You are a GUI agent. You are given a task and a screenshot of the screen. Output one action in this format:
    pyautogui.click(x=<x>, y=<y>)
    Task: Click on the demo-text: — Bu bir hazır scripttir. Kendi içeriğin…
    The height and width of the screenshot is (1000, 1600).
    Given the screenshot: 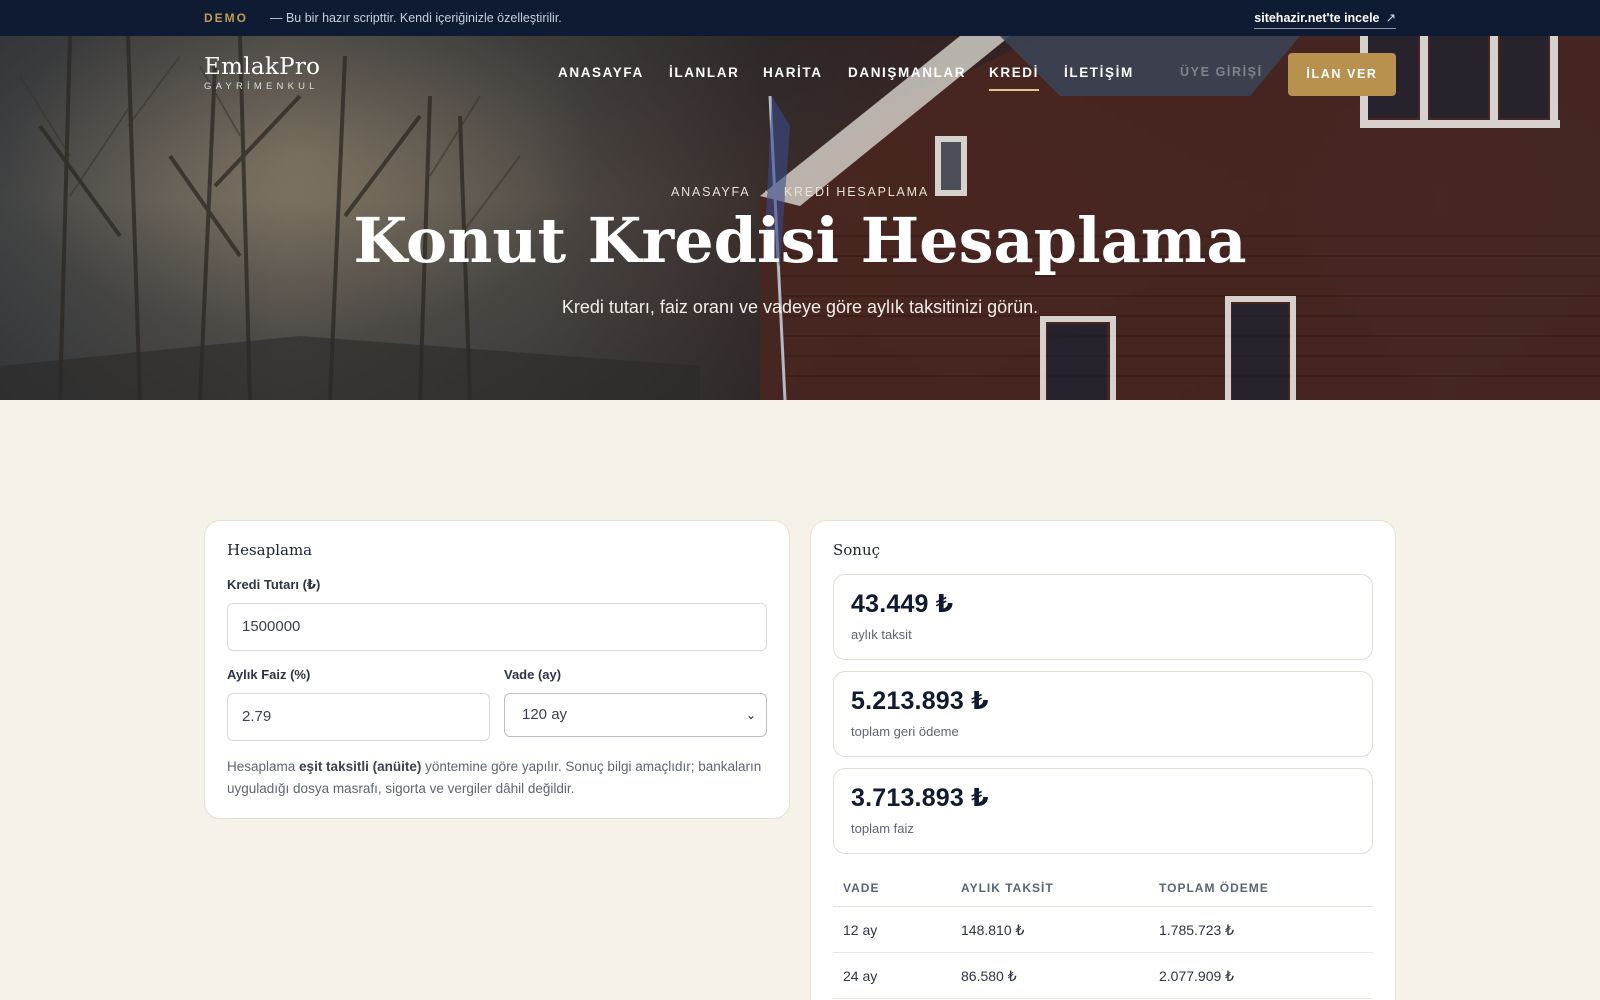 What is the action you would take?
    pyautogui.click(x=416, y=18)
    